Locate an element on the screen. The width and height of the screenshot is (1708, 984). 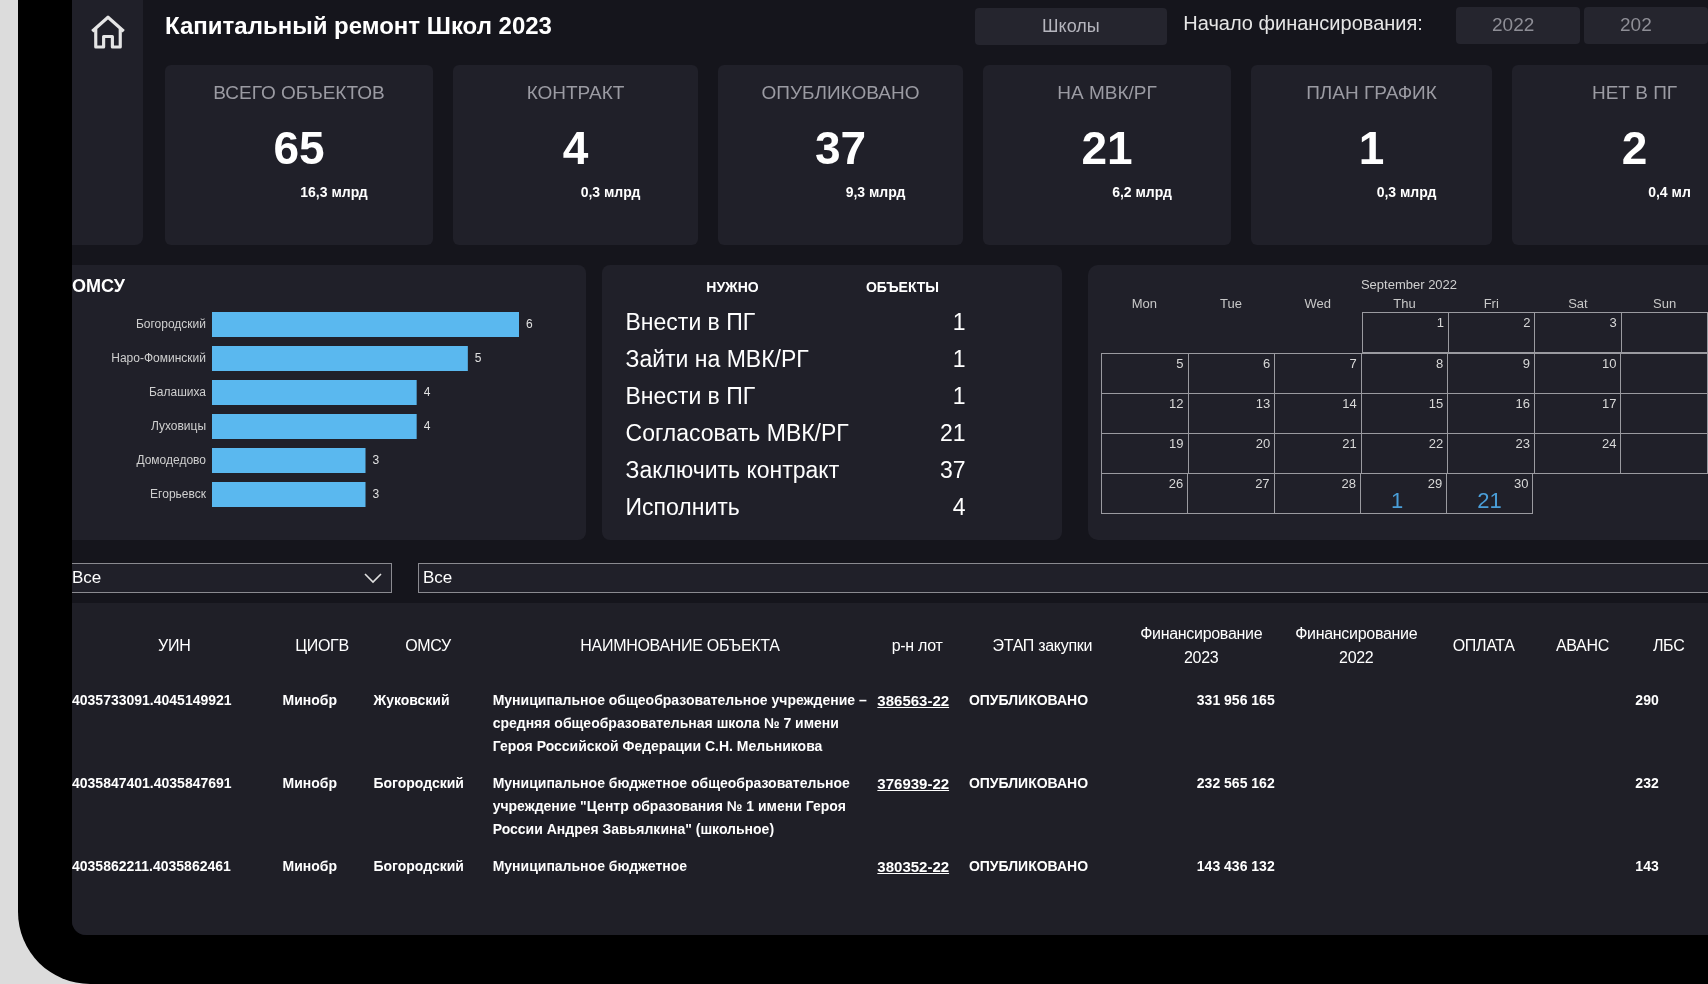
table-cell-text: 290 is located at coordinates (1647, 700).